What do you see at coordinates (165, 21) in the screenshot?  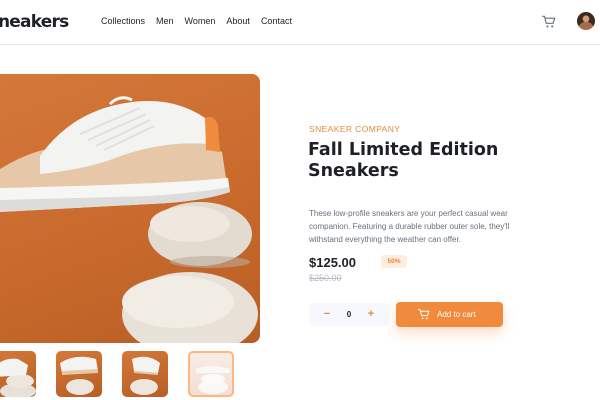 I see `nav-item-men: Men` at bounding box center [165, 21].